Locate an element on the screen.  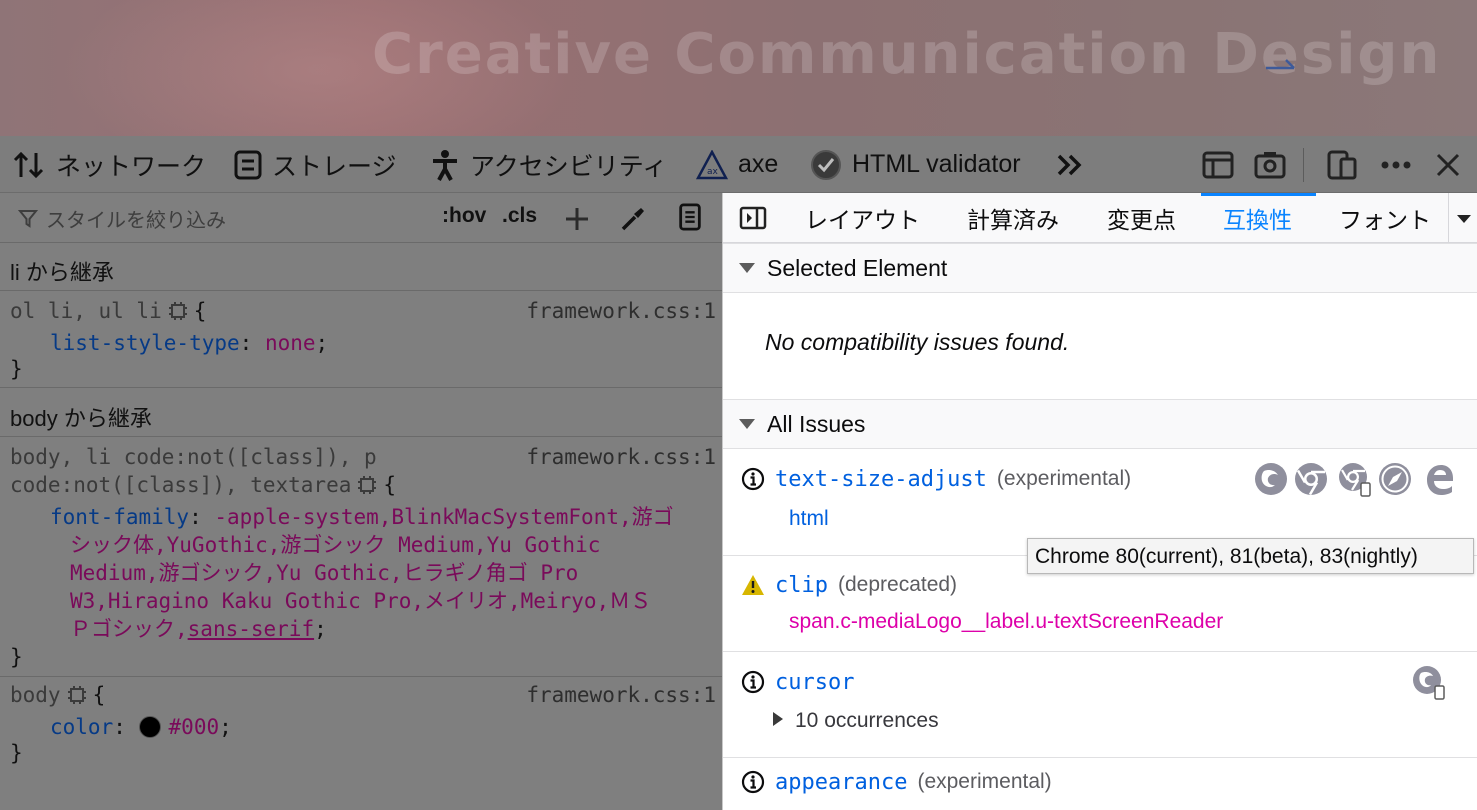
tab-axe: ax axe is located at coordinates (737, 164).